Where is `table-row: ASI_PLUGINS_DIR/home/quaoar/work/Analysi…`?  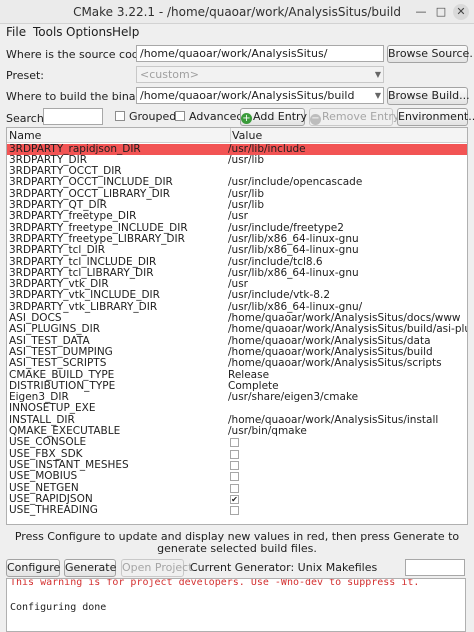
table-row: ASI_PLUGINS_DIR/home/quaoar/work/Analysi… is located at coordinates (237, 329).